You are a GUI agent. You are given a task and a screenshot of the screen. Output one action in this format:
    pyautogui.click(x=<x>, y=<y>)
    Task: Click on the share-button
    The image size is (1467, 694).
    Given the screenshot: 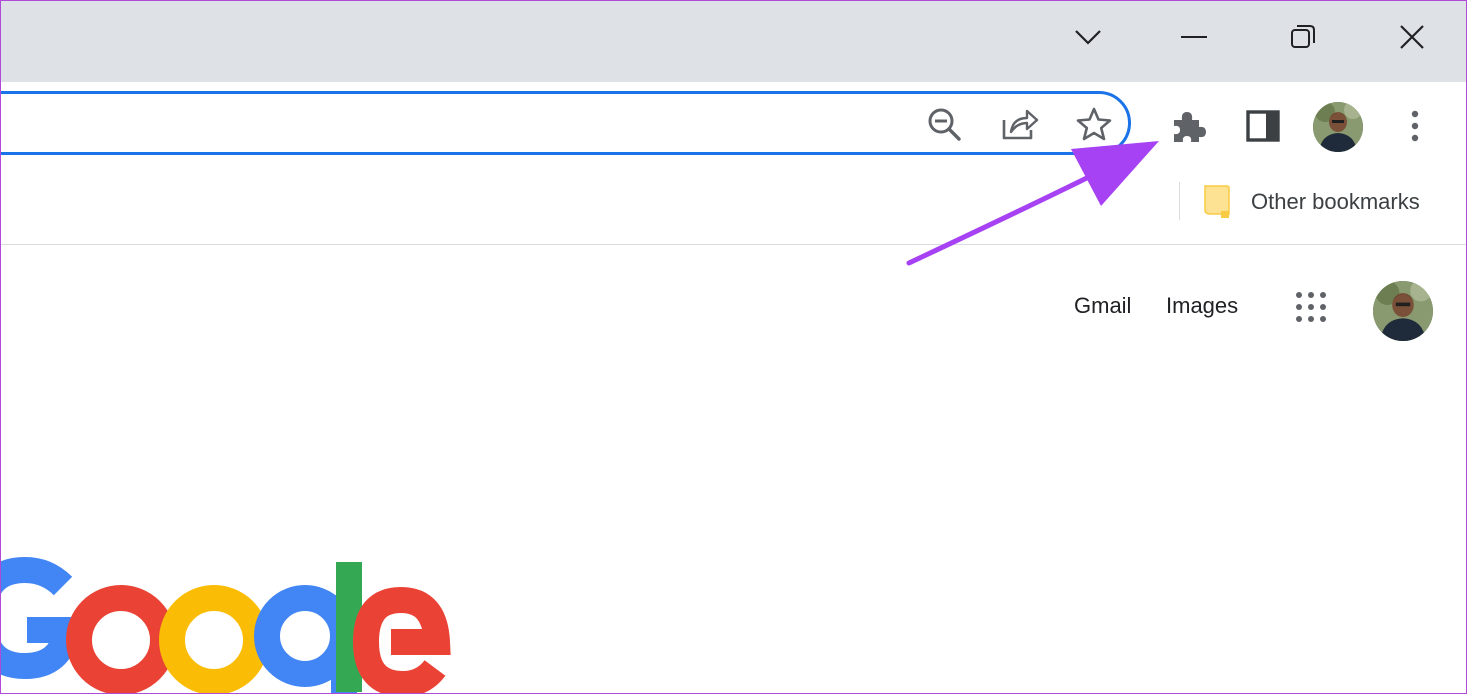 What is the action you would take?
    pyautogui.click(x=1020, y=124)
    